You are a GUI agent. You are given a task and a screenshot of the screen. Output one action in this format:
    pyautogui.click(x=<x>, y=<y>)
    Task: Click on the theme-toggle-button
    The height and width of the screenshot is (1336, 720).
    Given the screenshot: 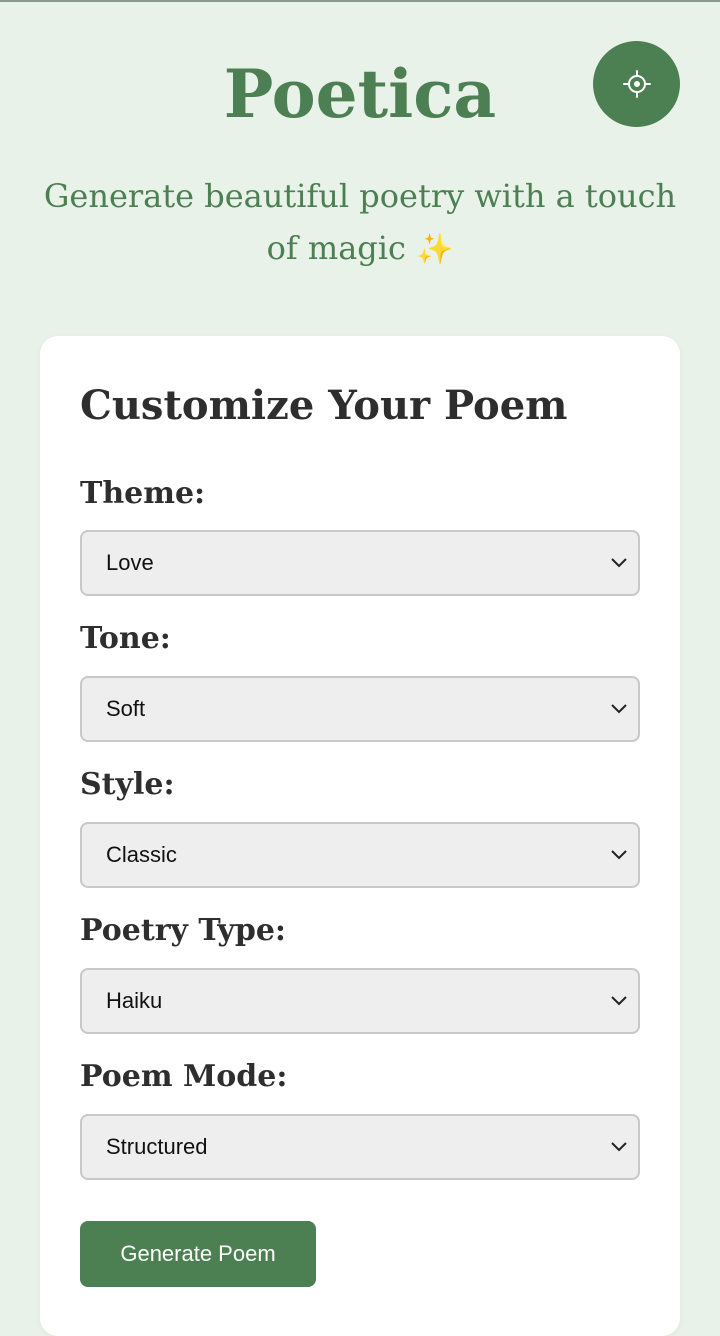 What is the action you would take?
    pyautogui.click(x=636, y=84)
    